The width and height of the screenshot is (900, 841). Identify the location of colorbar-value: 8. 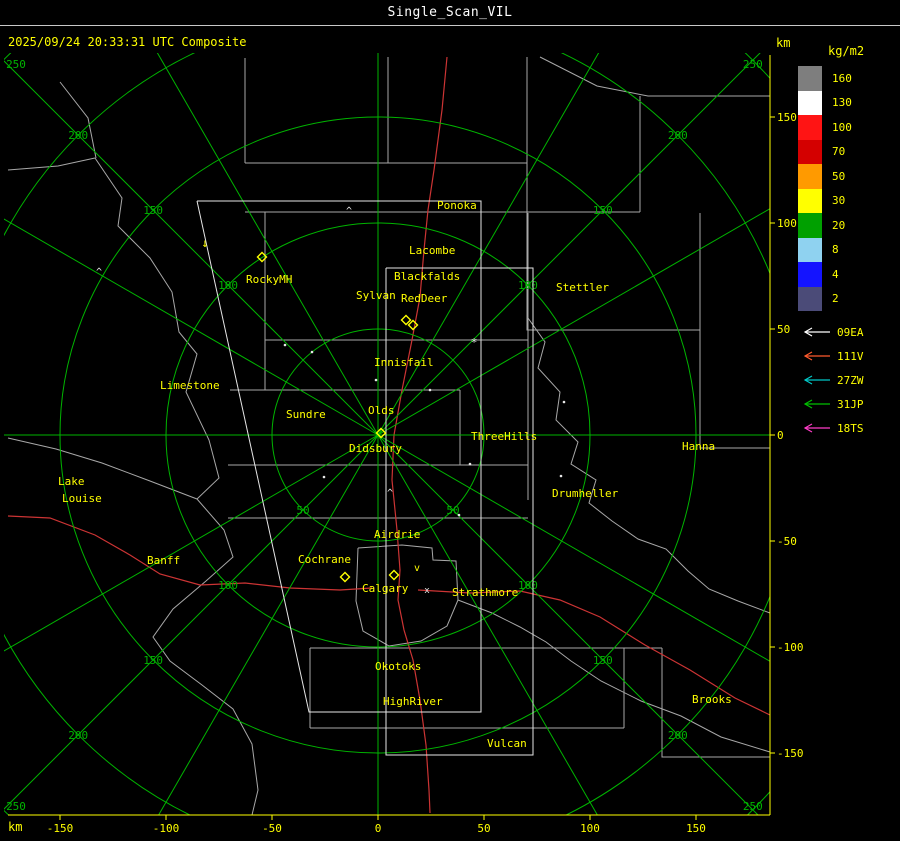
(835, 250).